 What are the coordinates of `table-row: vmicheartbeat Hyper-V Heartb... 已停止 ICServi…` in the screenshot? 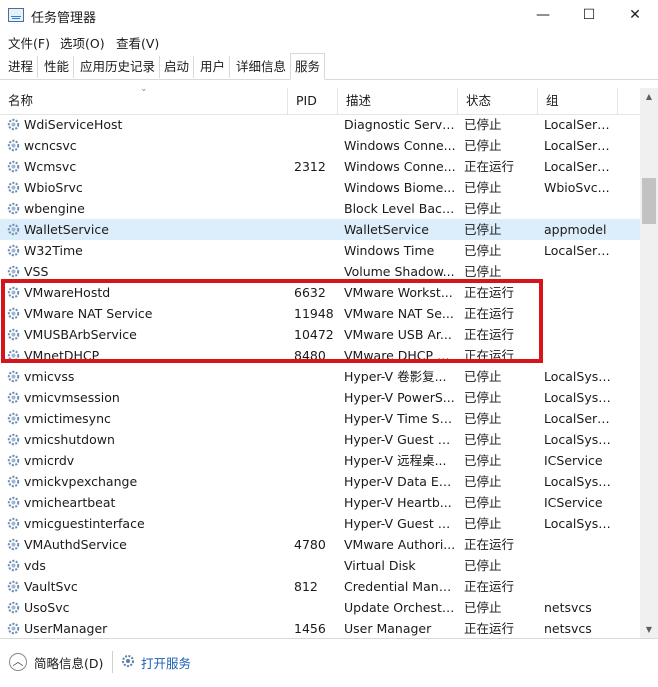 It's located at (320, 502).